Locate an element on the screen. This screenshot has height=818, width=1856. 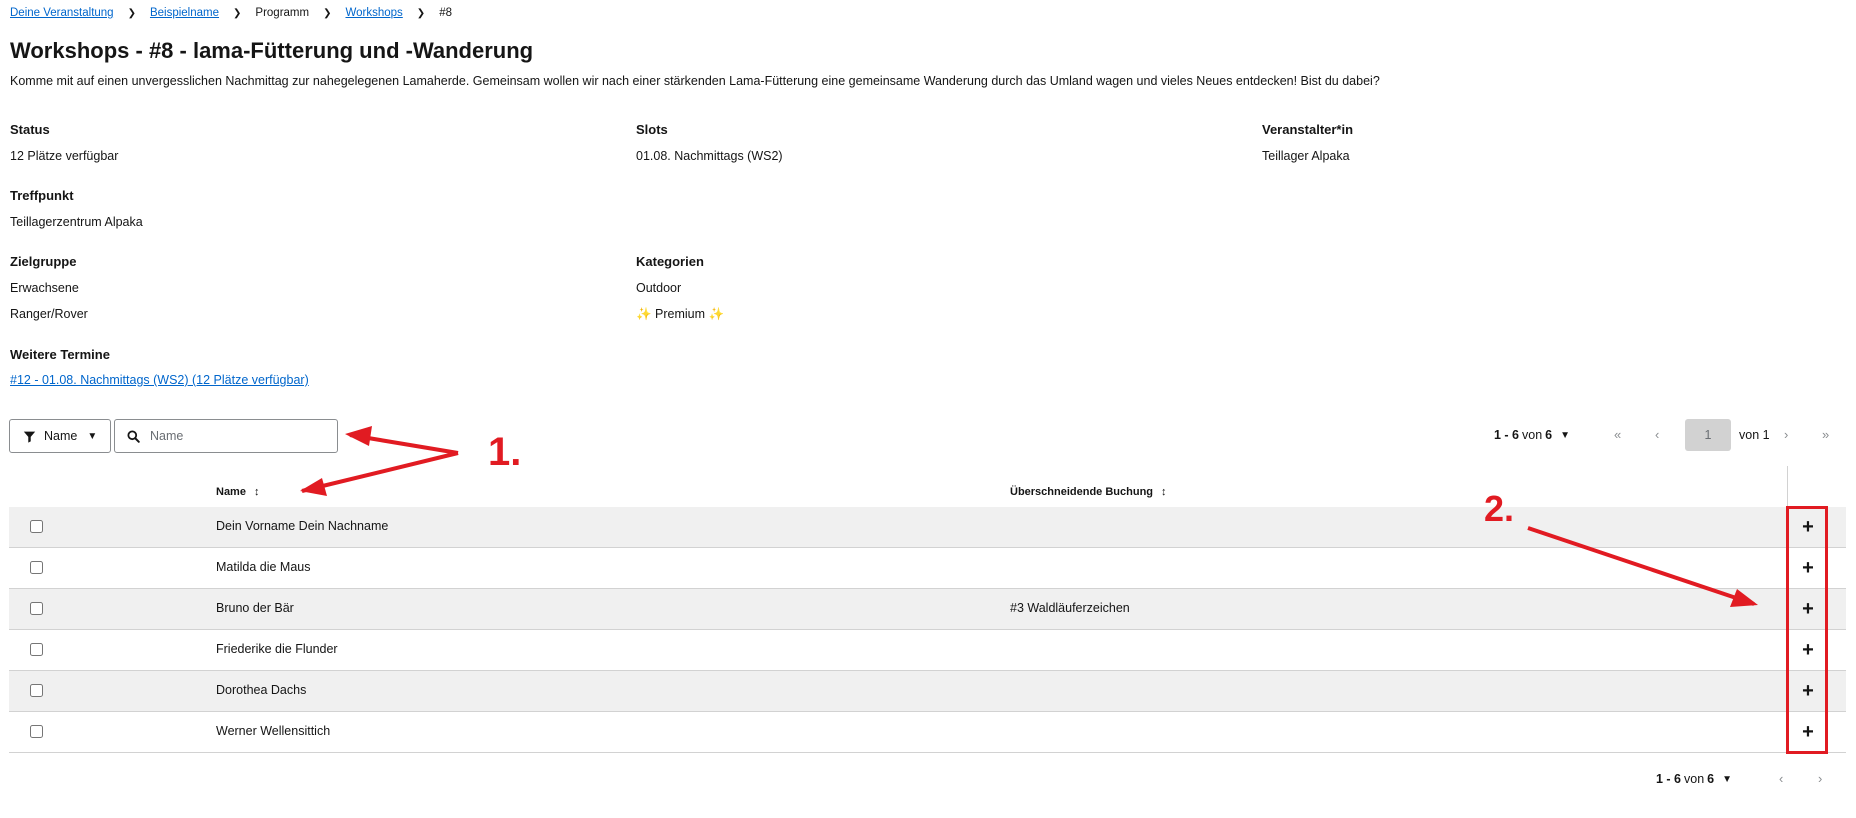
arrow-to-add-column is located at coordinates (1641, 566).